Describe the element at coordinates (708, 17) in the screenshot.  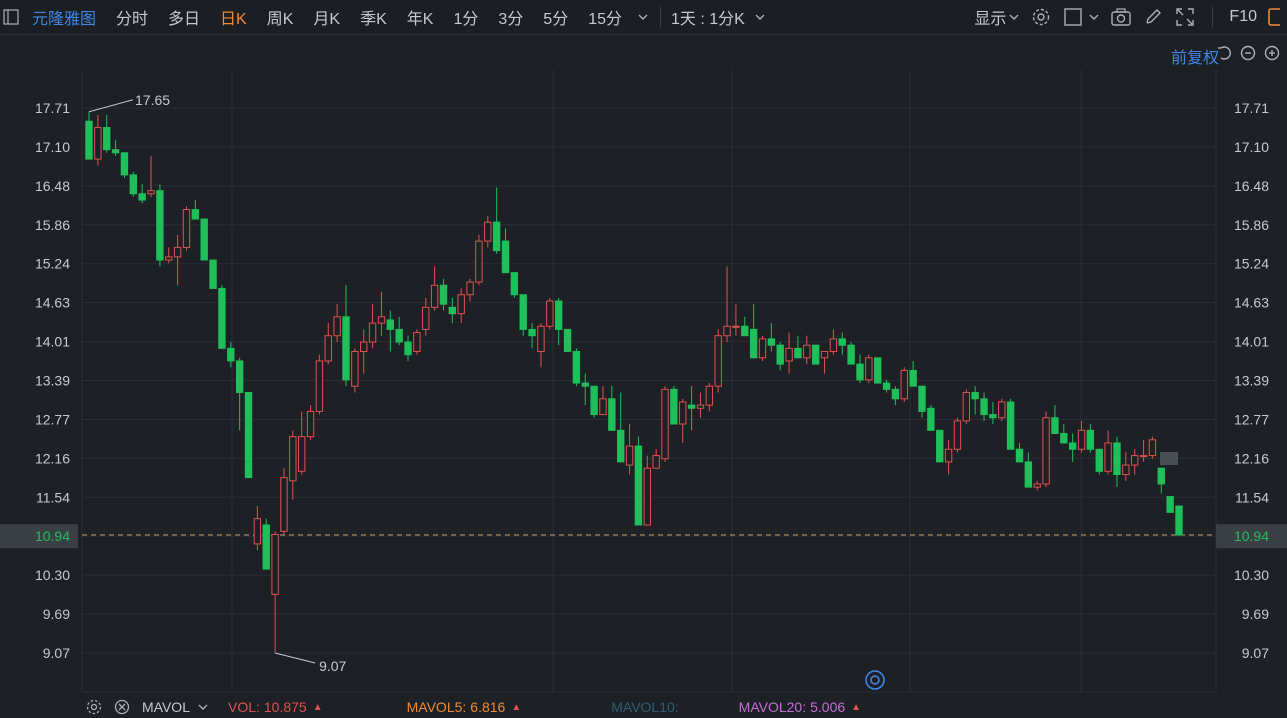
I see `range-selector: 1天 : 1分K` at that location.